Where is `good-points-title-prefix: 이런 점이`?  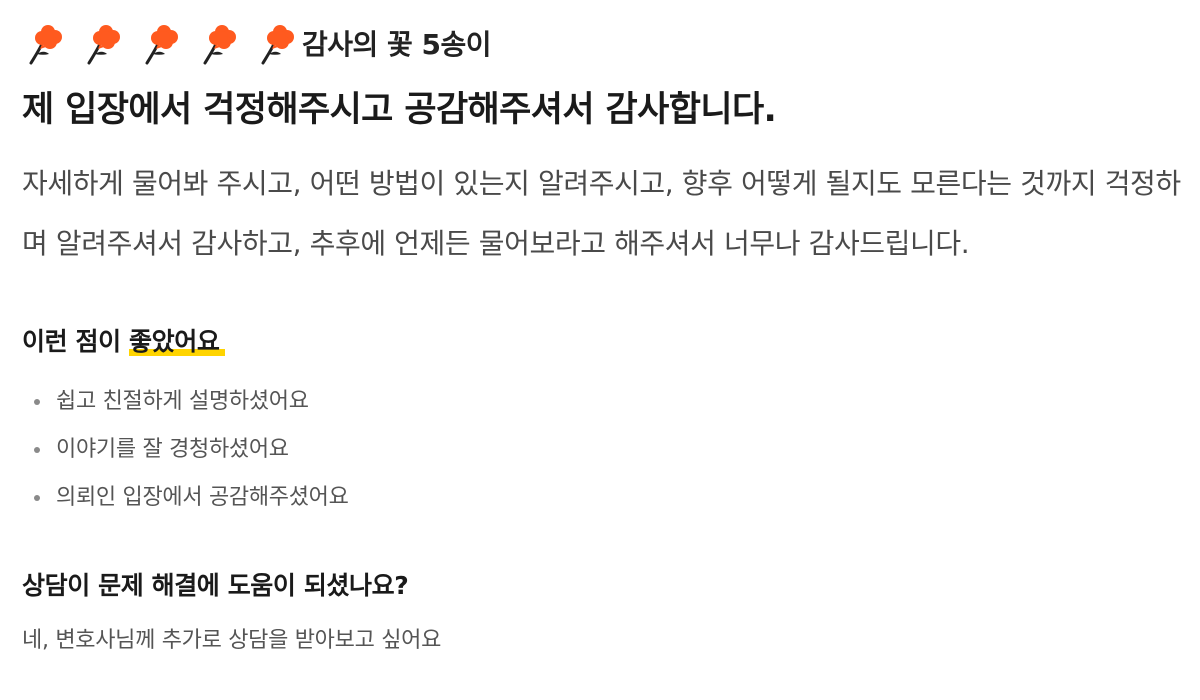
good-points-title-prefix: 이런 점이 is located at coordinates (76, 341).